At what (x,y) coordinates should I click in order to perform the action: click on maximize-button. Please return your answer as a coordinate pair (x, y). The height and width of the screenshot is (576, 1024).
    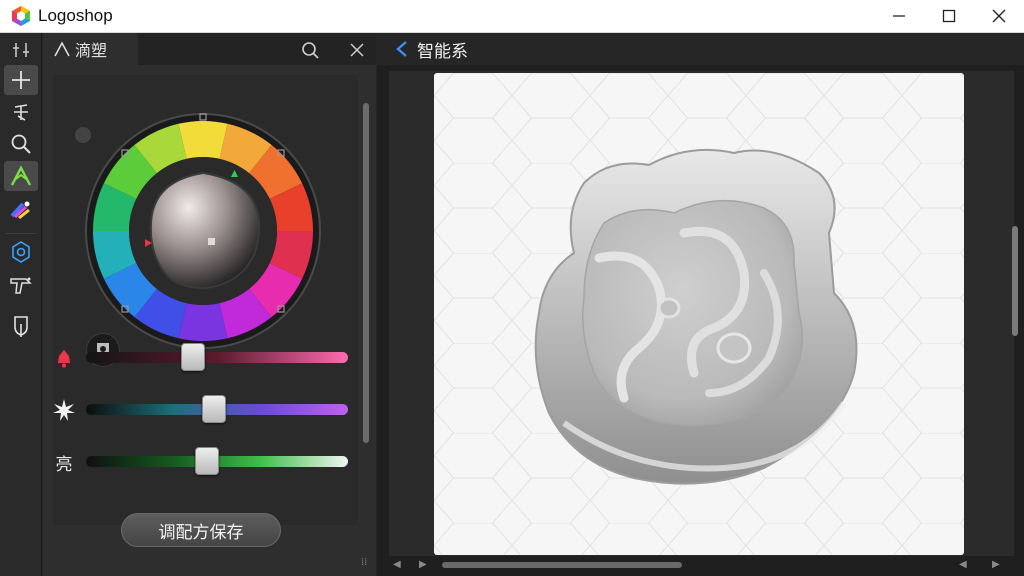
    Looking at the image, I should click on (949, 16).